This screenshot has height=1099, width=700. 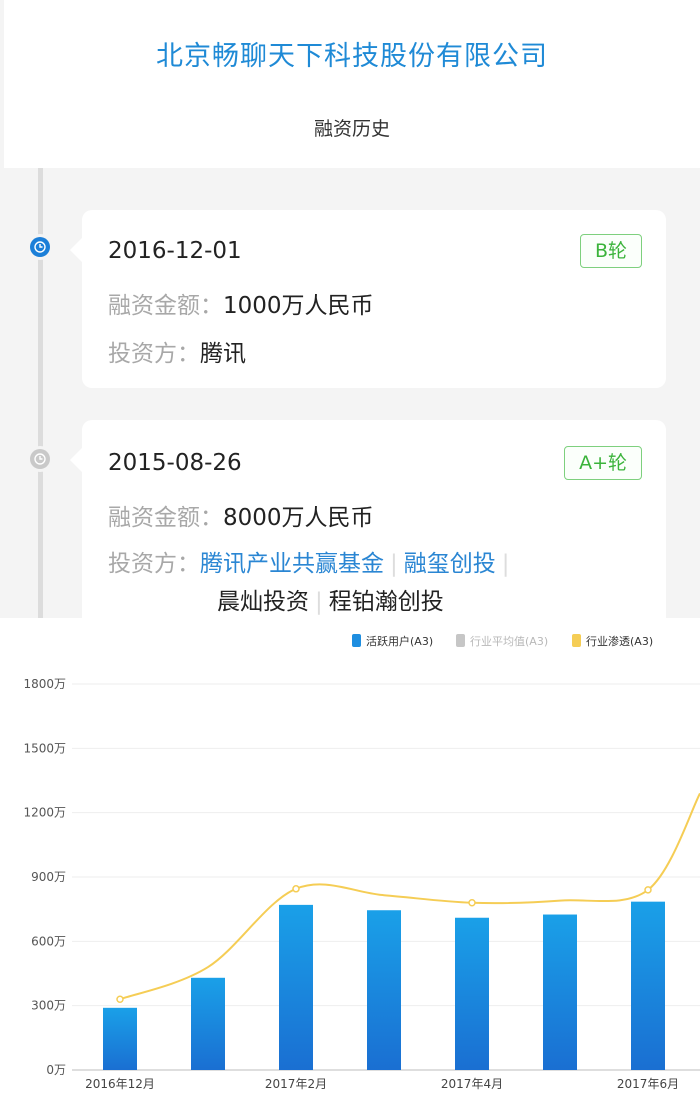 What do you see at coordinates (509, 641) in the screenshot?
I see `legend-label: 行业平均值(A3)` at bounding box center [509, 641].